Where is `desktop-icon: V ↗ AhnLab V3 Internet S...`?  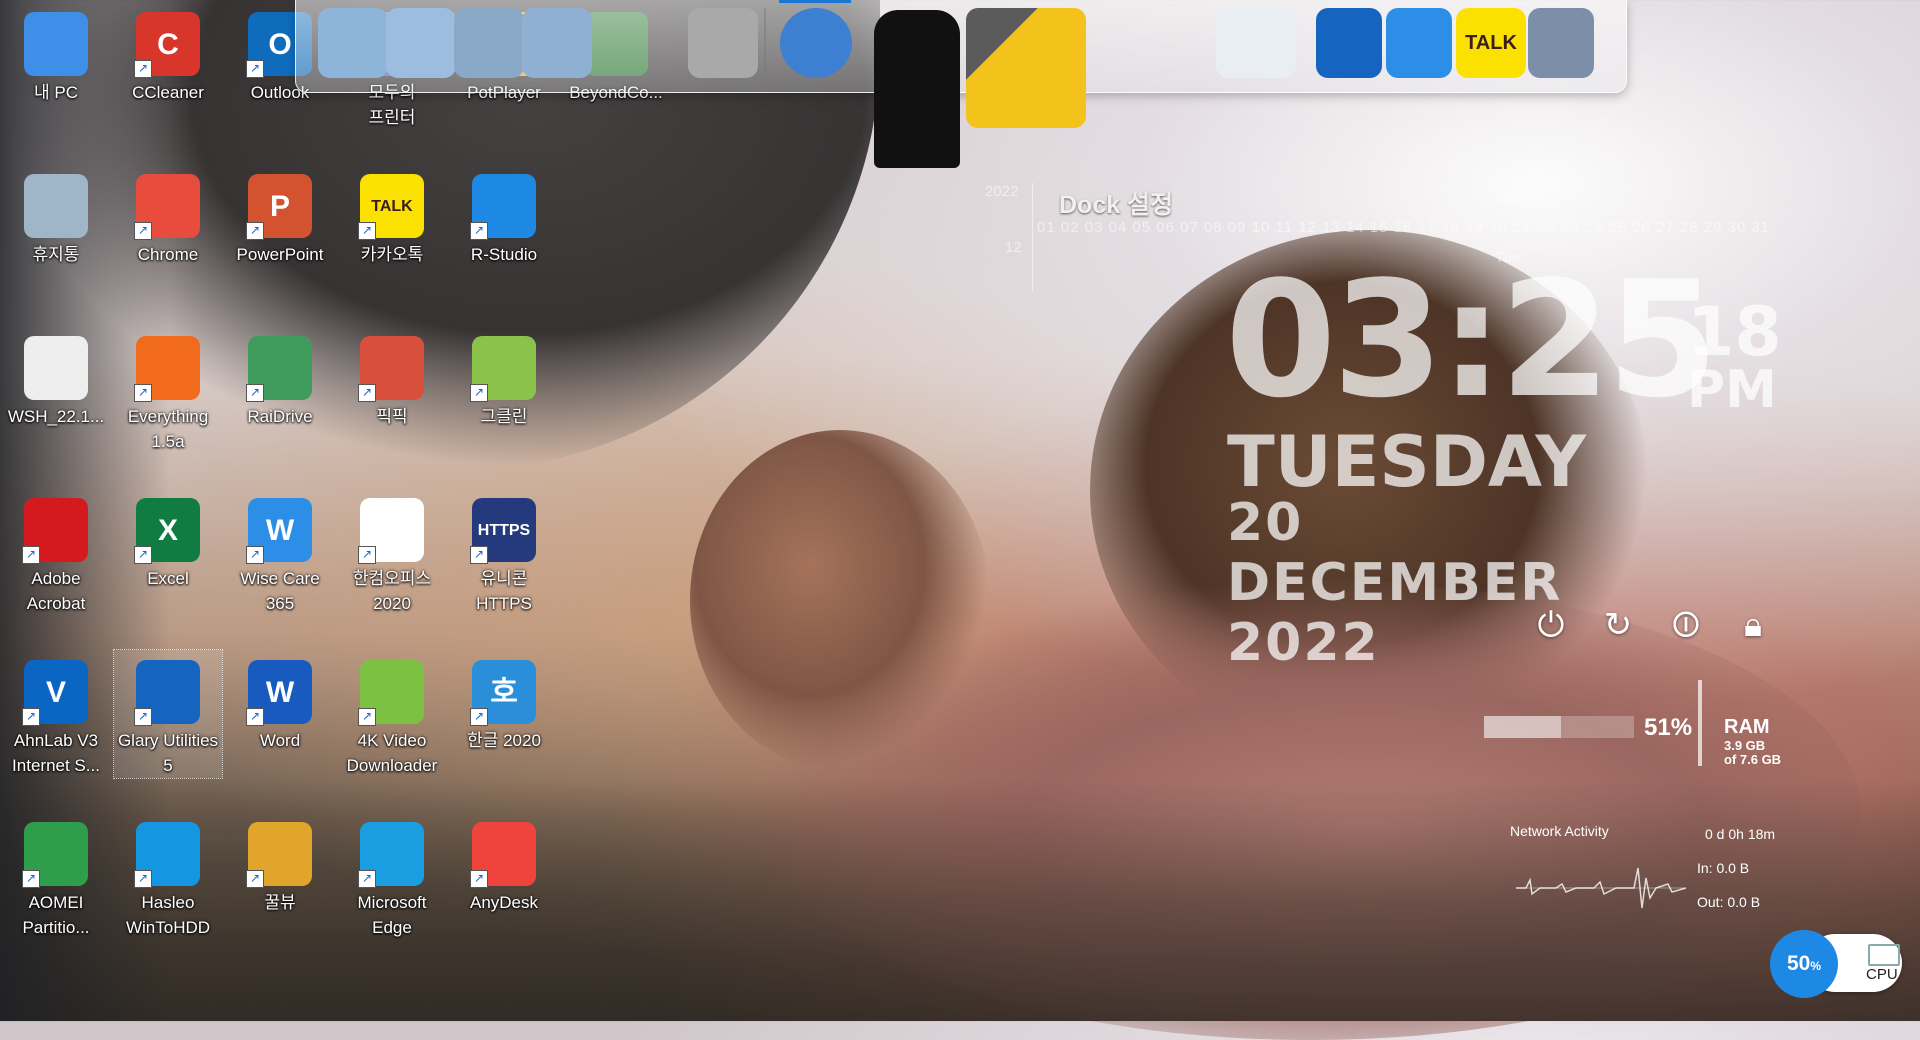
desktop-icon: V ↗ AhnLab V3 Internet S... is located at coordinates (56, 714).